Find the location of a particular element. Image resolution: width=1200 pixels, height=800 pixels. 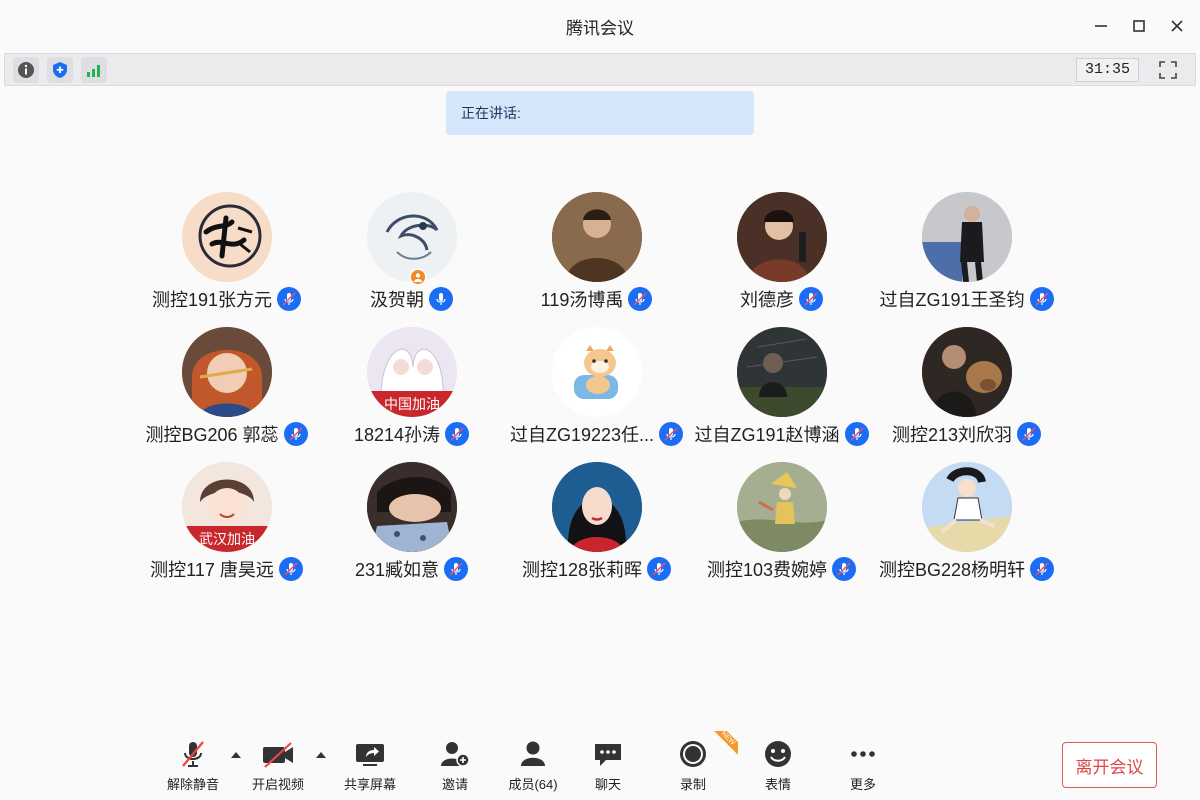

audio-options-caret is located at coordinates (236, 755).